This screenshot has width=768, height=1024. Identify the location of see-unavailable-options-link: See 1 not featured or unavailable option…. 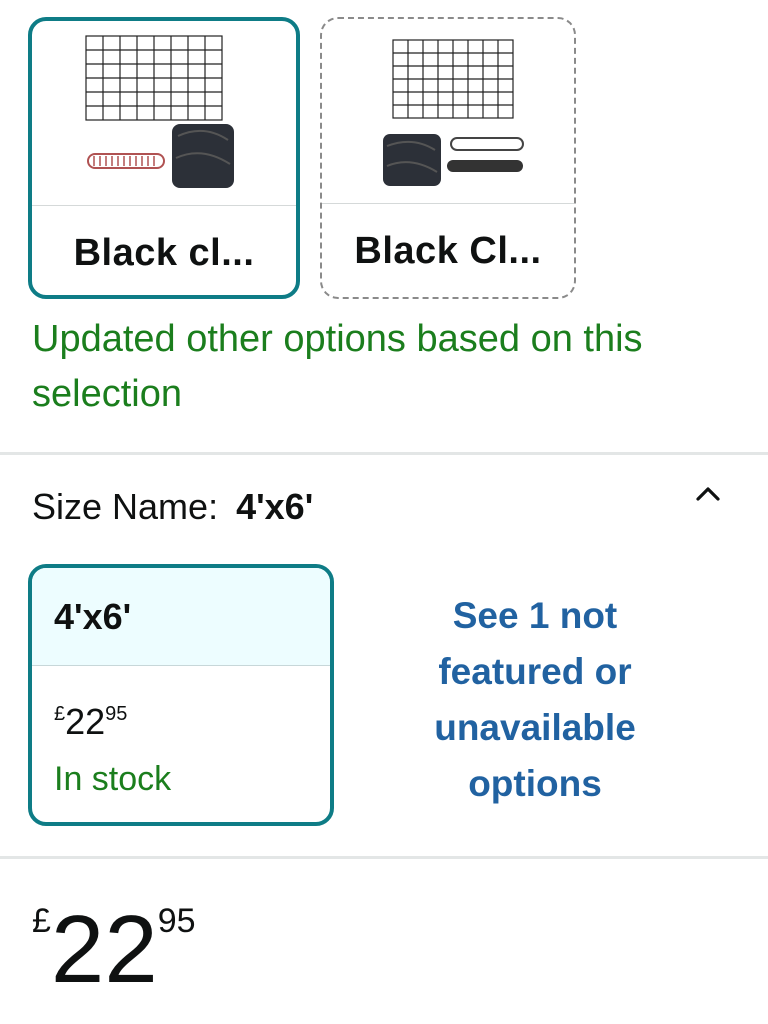
(535, 700).